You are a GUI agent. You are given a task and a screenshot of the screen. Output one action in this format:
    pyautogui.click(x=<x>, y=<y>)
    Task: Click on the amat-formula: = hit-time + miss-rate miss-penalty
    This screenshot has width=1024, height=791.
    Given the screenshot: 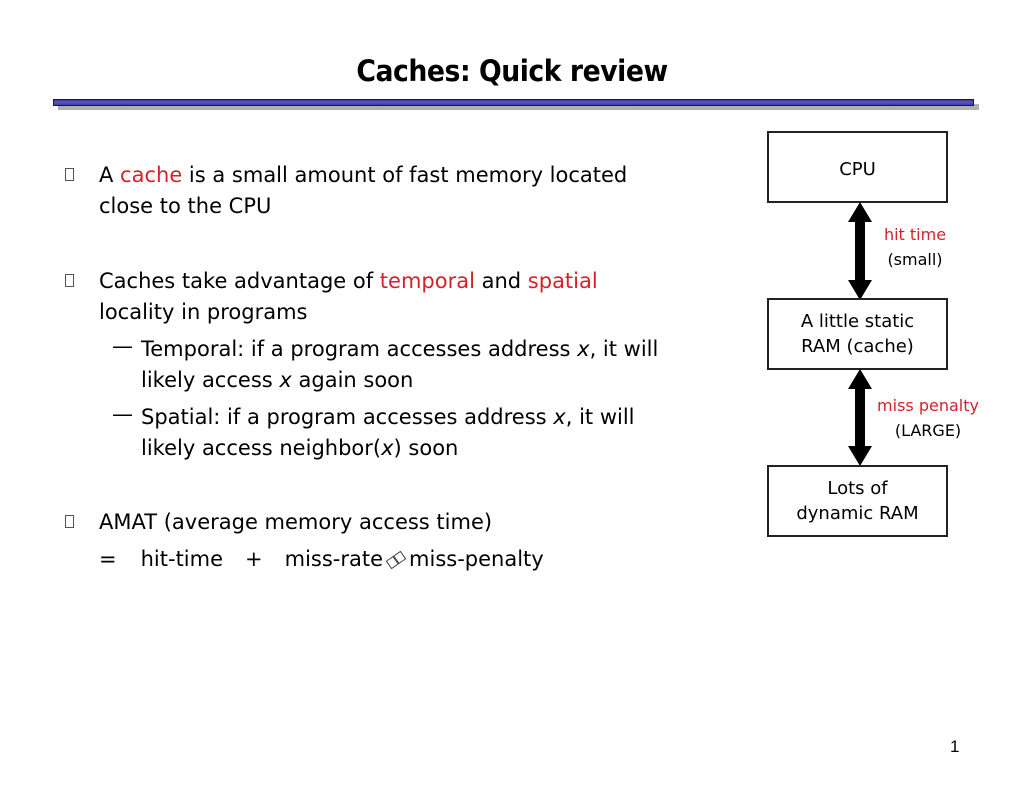 What is the action you would take?
    pyautogui.click(x=321, y=559)
    